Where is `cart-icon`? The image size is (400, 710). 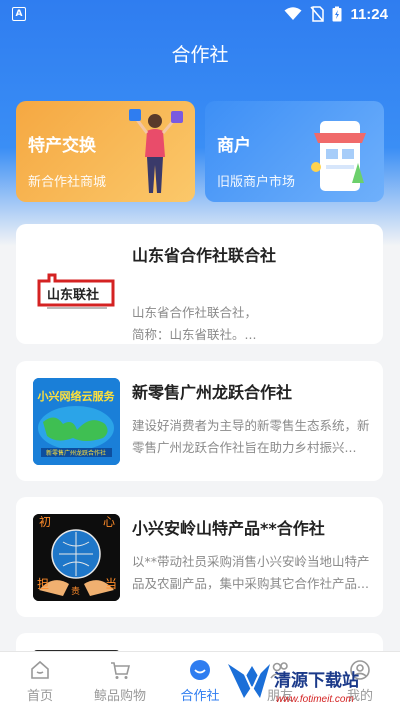 cart-icon is located at coordinates (121, 670).